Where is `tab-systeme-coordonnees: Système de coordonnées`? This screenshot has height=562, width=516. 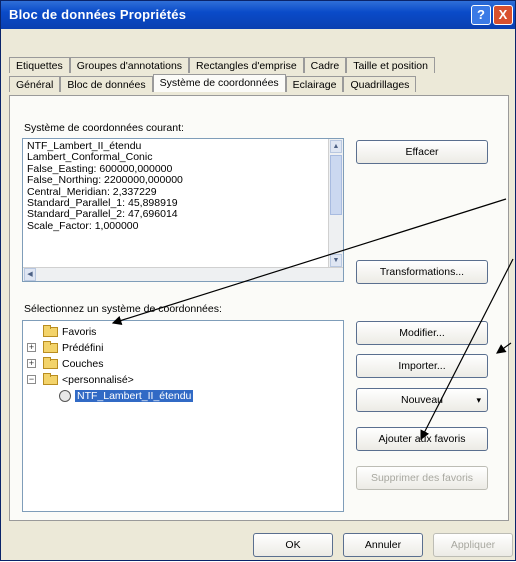
tab-systeme-coordonnees: Système de coordonnées is located at coordinates (219, 83).